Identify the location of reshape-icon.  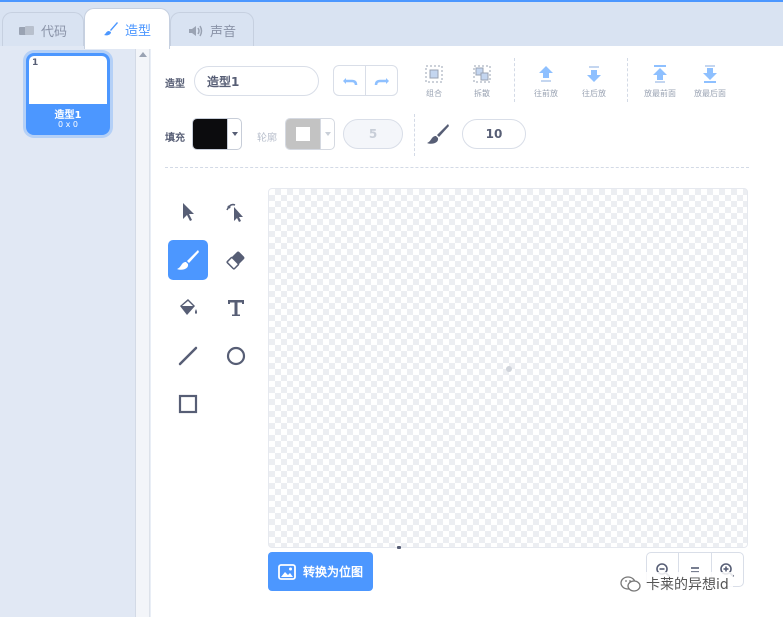
(234, 212).